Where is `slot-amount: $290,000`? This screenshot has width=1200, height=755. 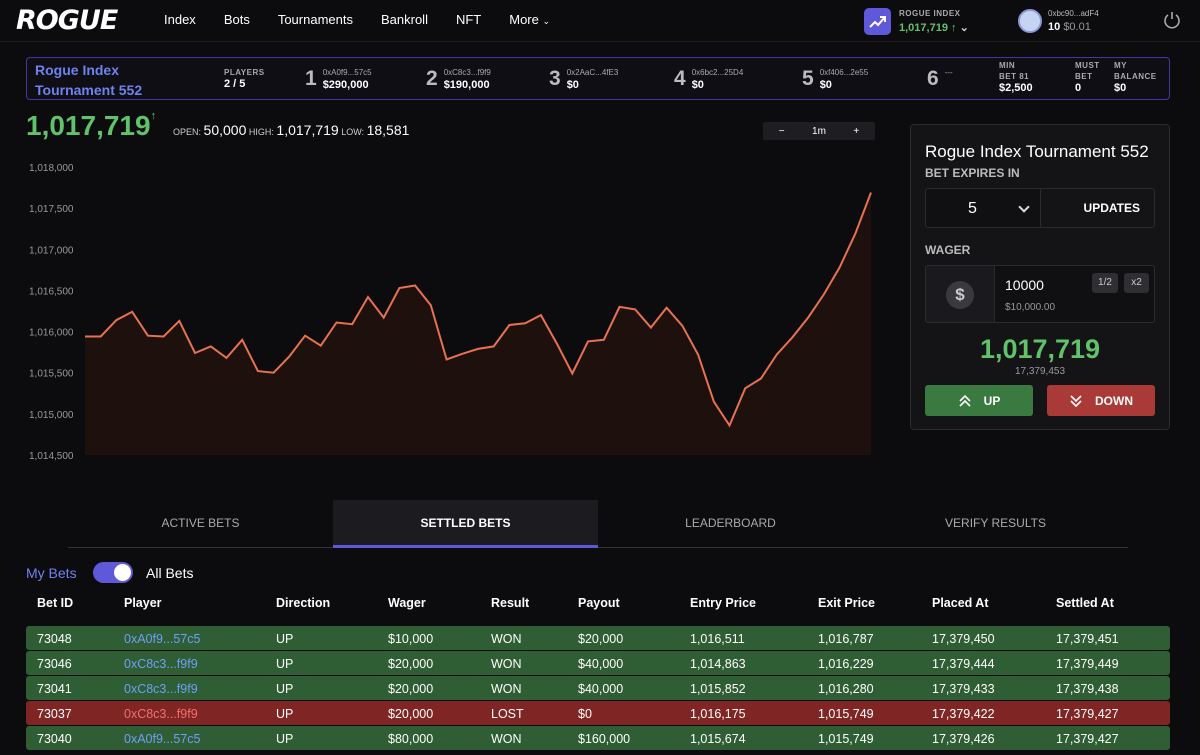
slot-amount: $290,000 is located at coordinates (345, 85).